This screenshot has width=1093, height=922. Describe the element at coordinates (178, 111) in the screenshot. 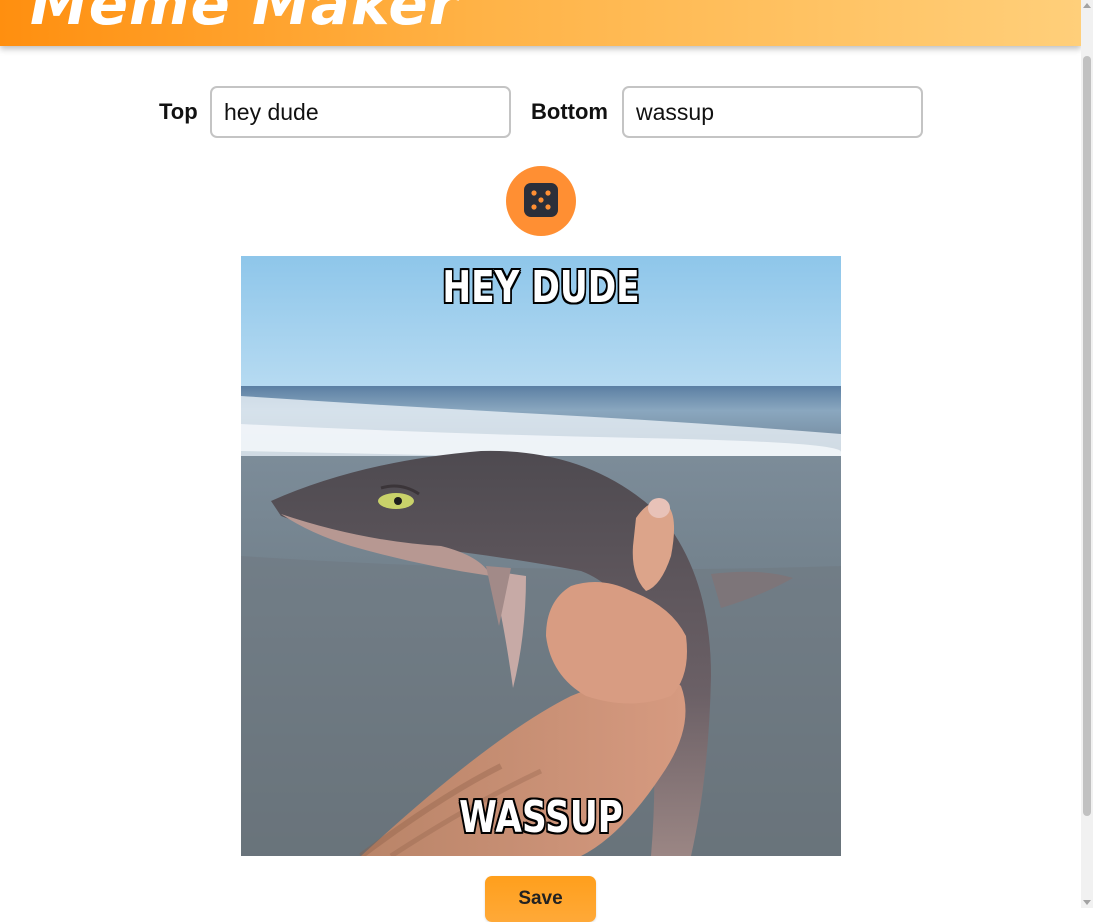

I see `top-text-label: Top` at that location.